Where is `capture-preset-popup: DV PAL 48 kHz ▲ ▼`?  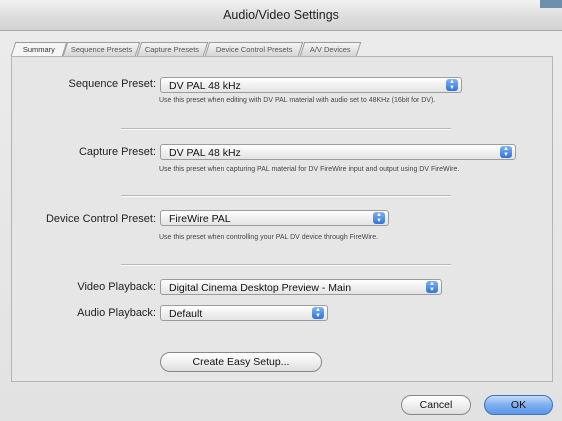
capture-preset-popup: DV PAL 48 kHz ▲ ▼ is located at coordinates (338, 152).